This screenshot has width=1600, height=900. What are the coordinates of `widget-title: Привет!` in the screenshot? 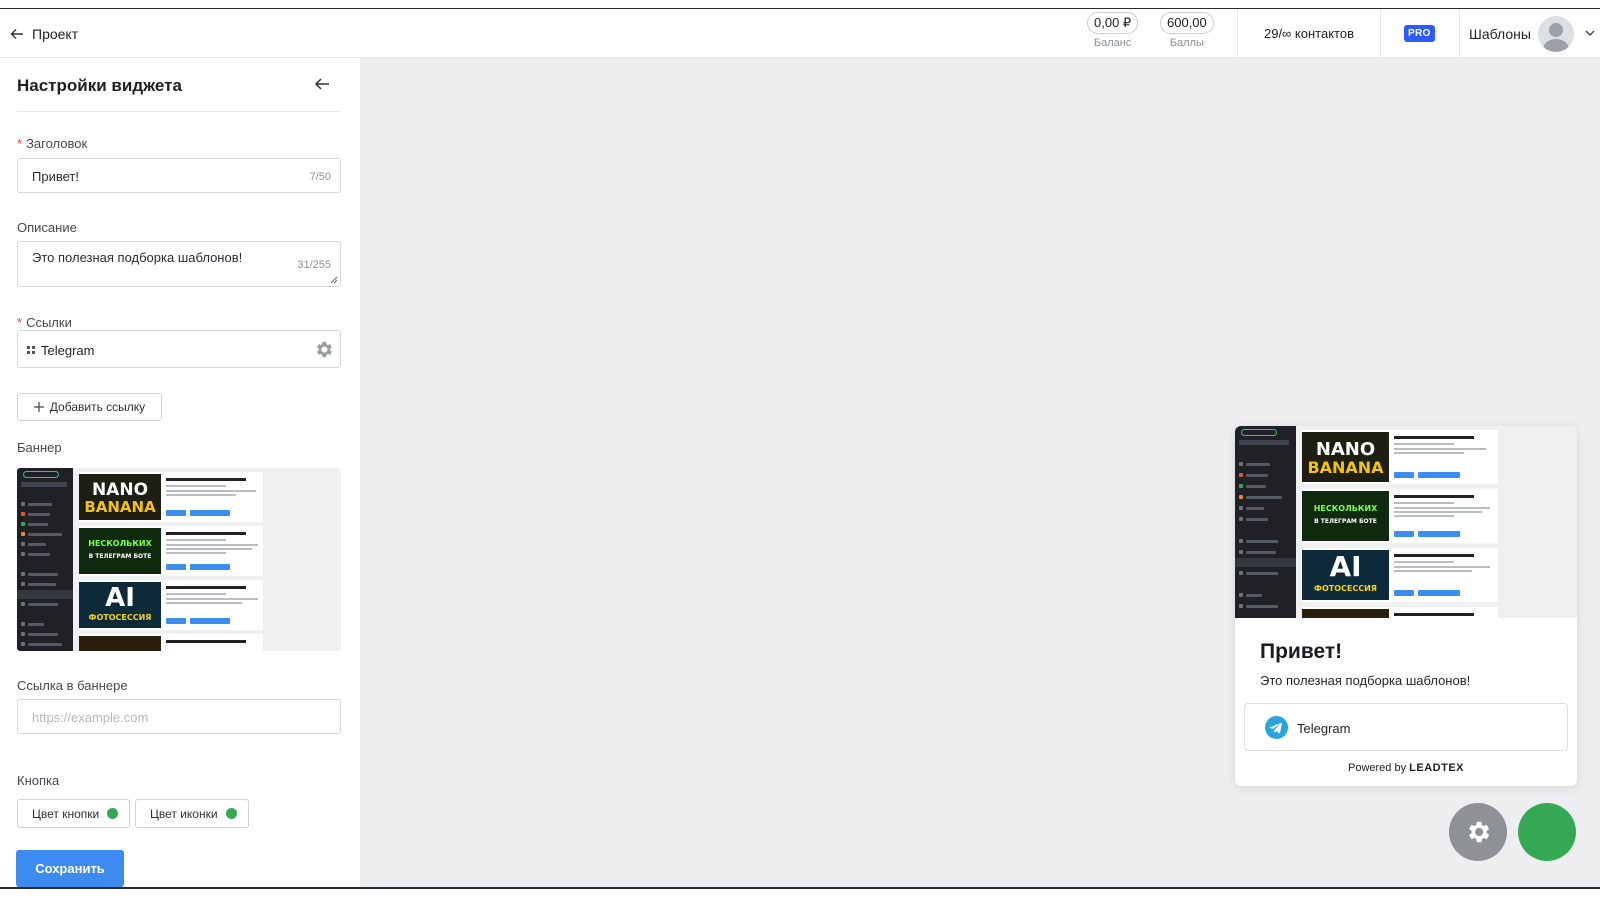 It's located at (1301, 651).